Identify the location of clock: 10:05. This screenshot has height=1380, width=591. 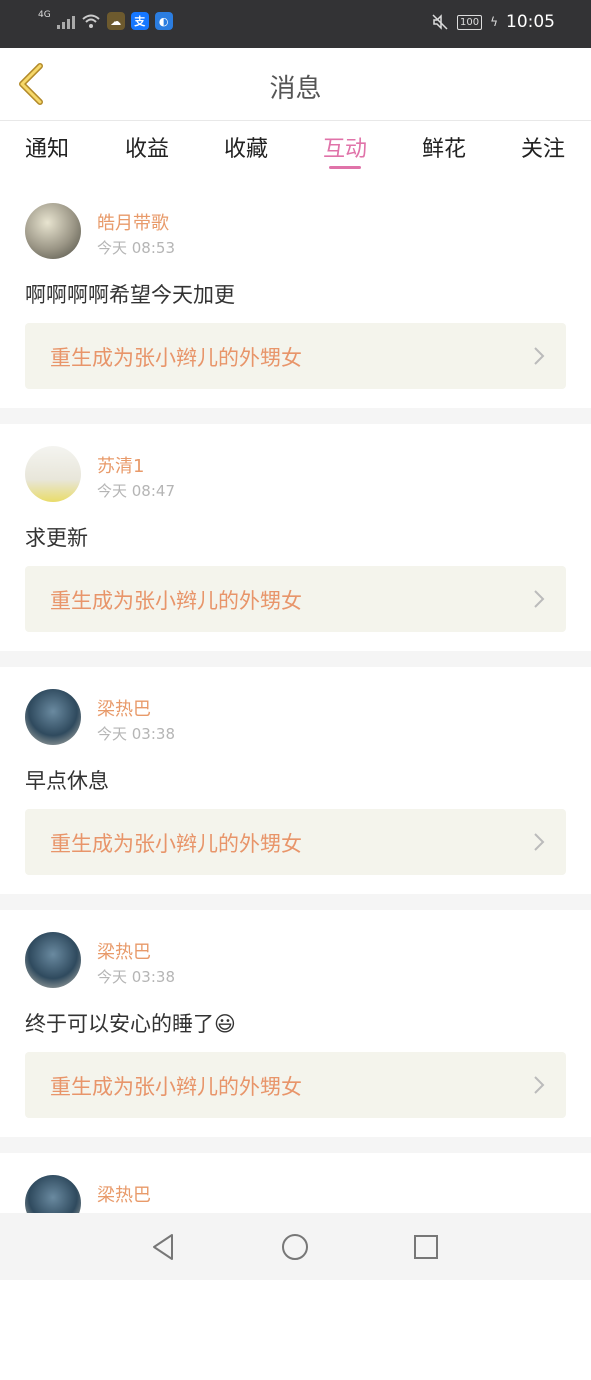
(530, 22).